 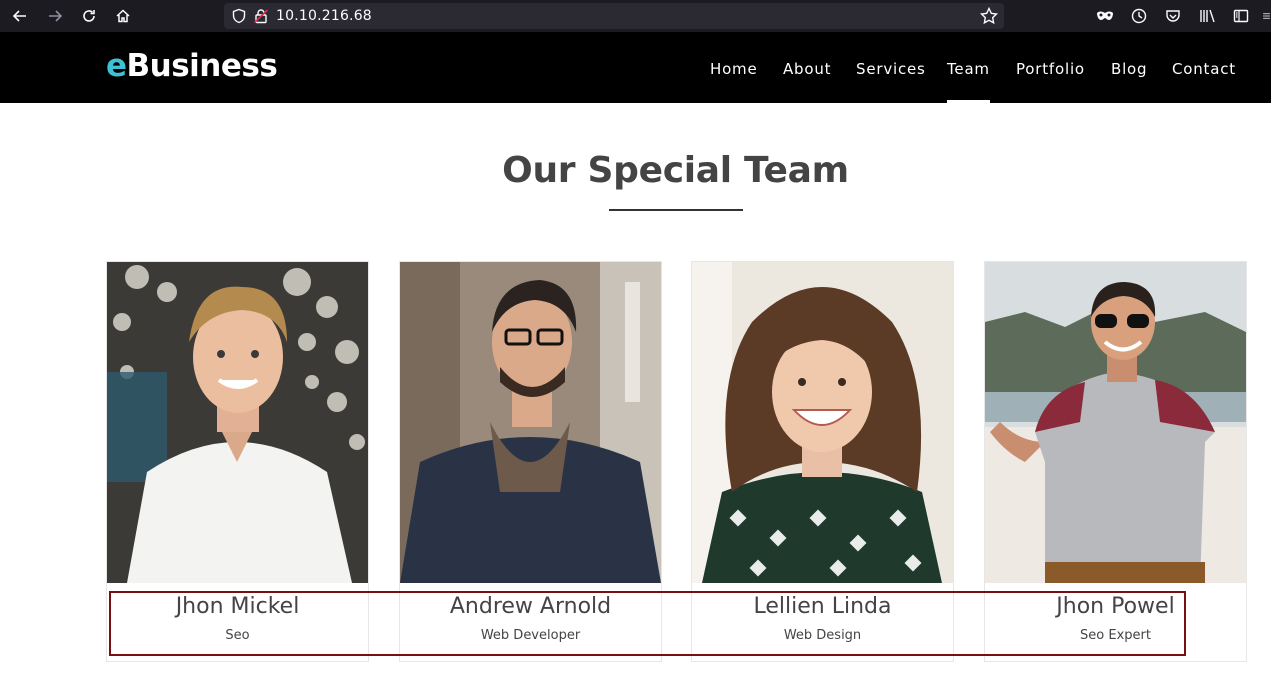 I want to click on site-logo: eBusiness, so click(x=192, y=66).